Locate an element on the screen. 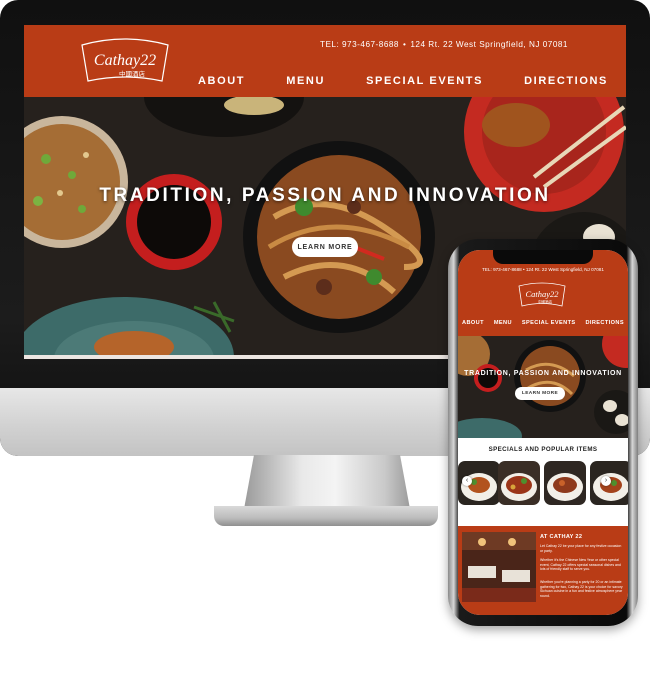  cathay22-logo: Cathay22 中國酒店 is located at coordinates (125, 61).